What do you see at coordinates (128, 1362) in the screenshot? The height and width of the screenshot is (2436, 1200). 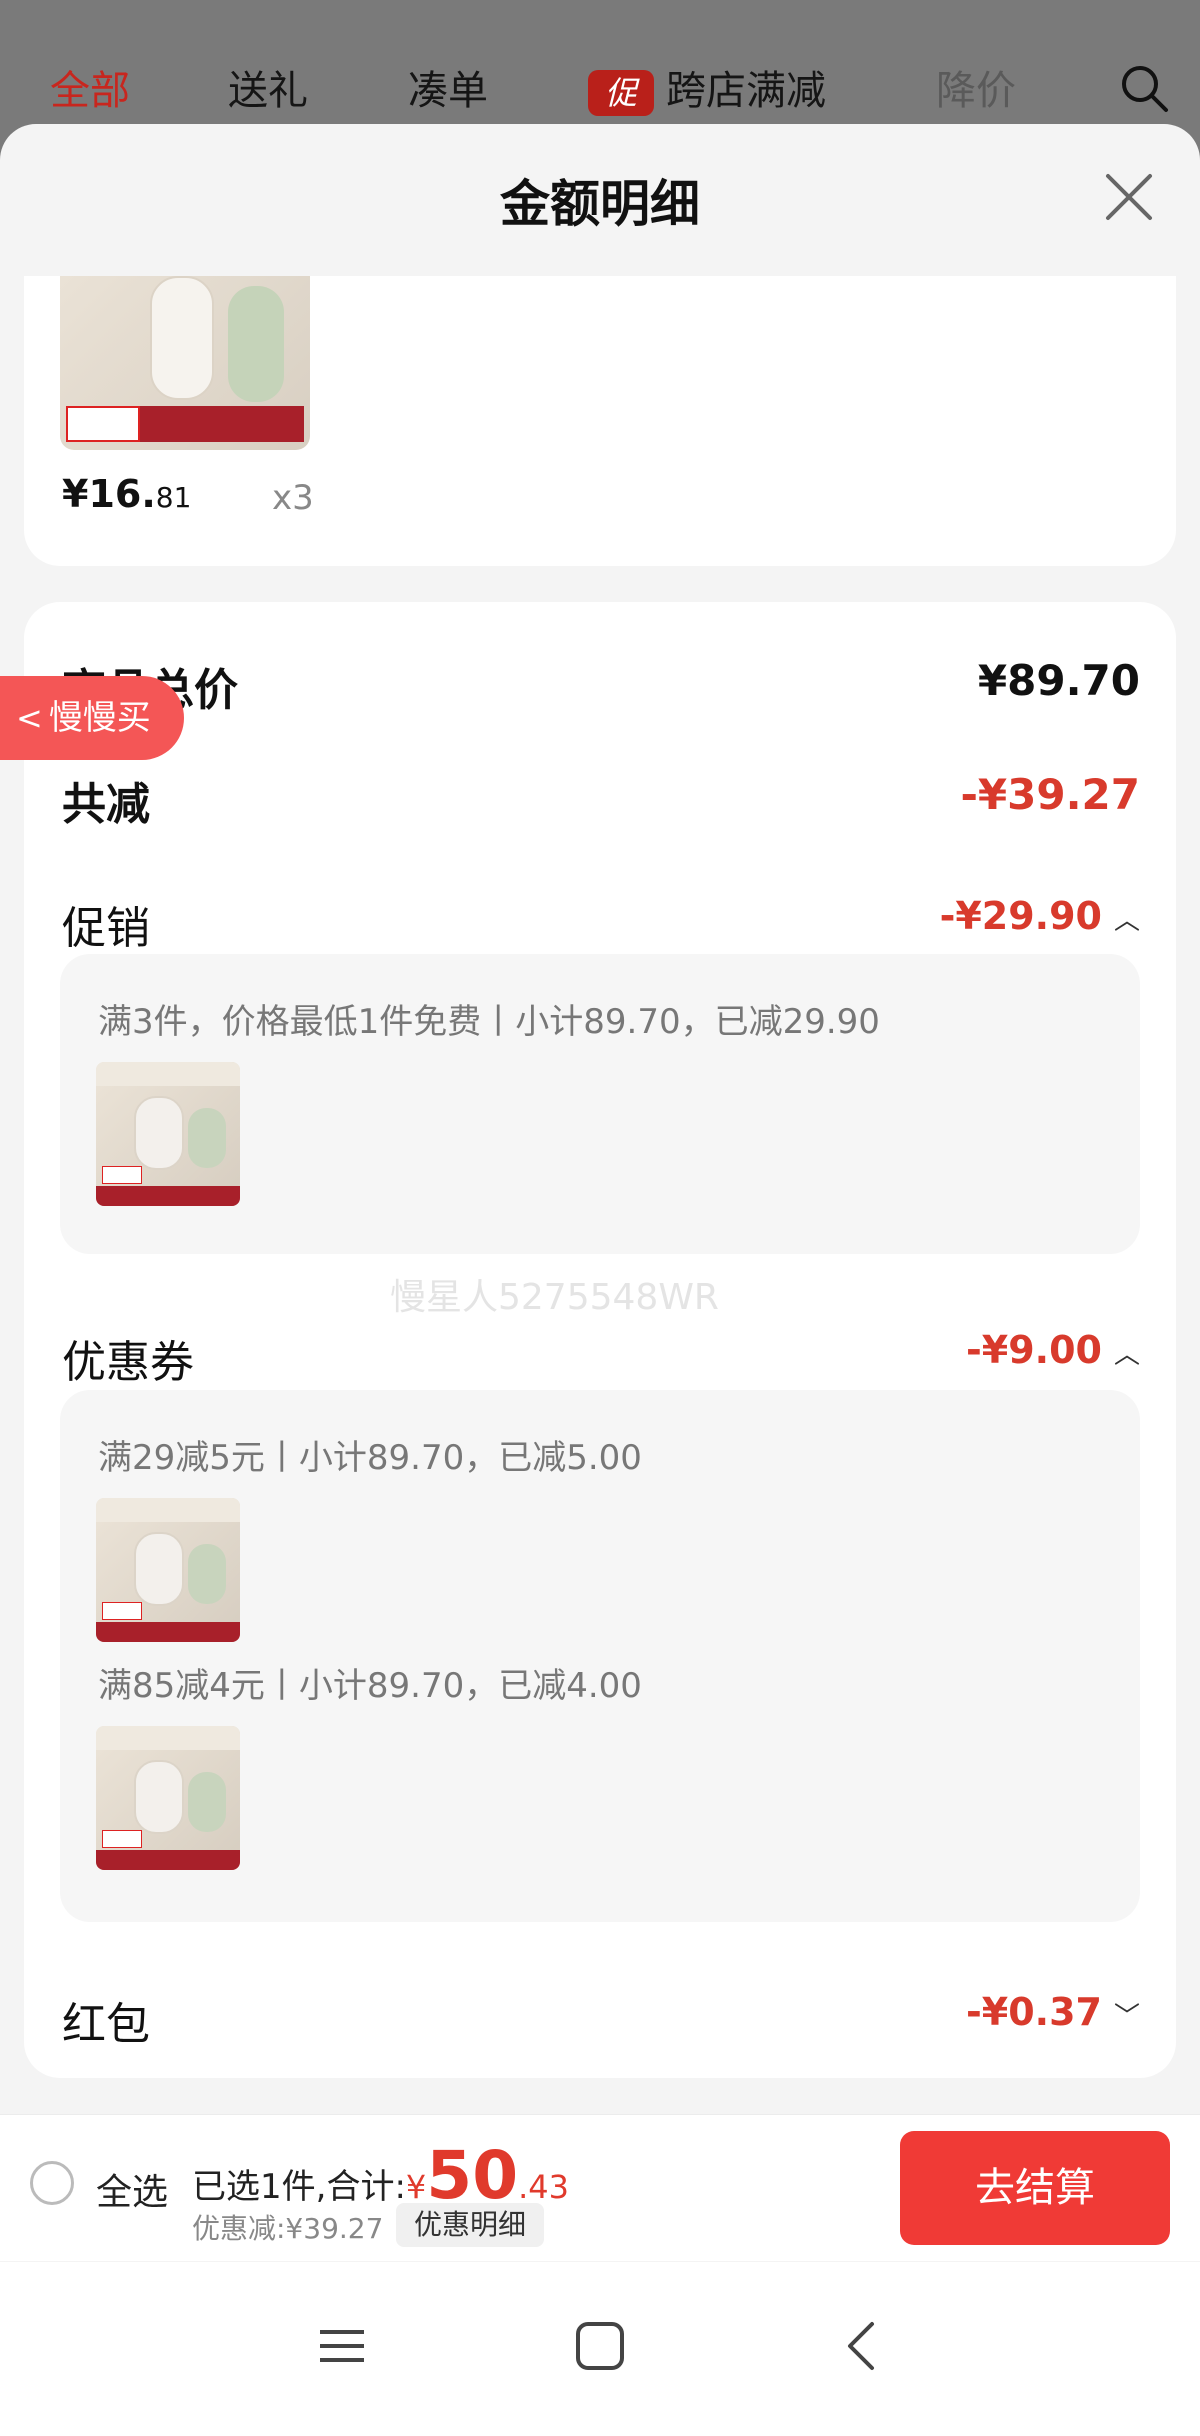 I see `coupon-label: 优惠券` at bounding box center [128, 1362].